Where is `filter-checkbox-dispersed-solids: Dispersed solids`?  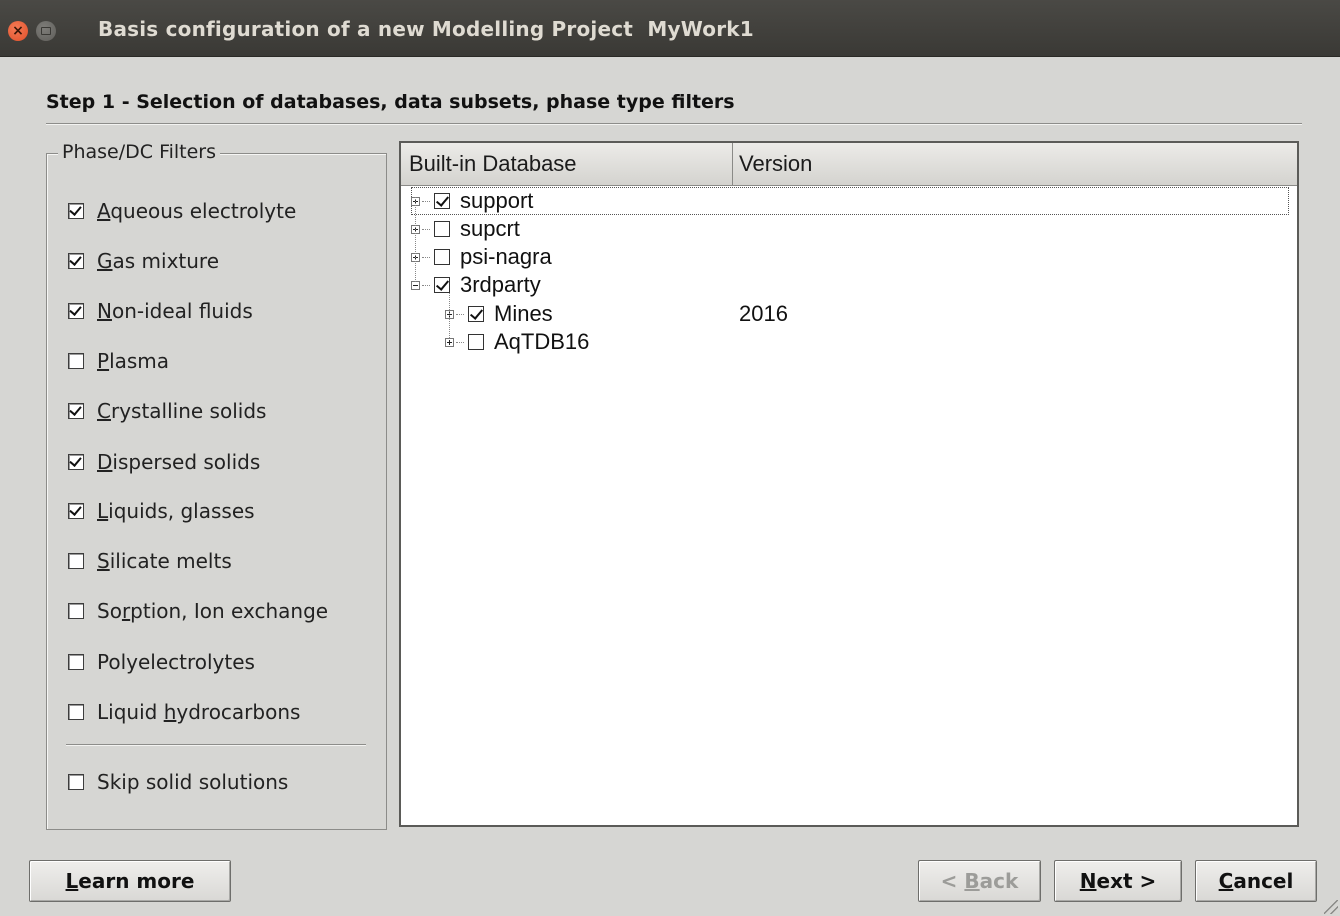 filter-checkbox-dispersed-solids: Dispersed solids is located at coordinates (164, 462).